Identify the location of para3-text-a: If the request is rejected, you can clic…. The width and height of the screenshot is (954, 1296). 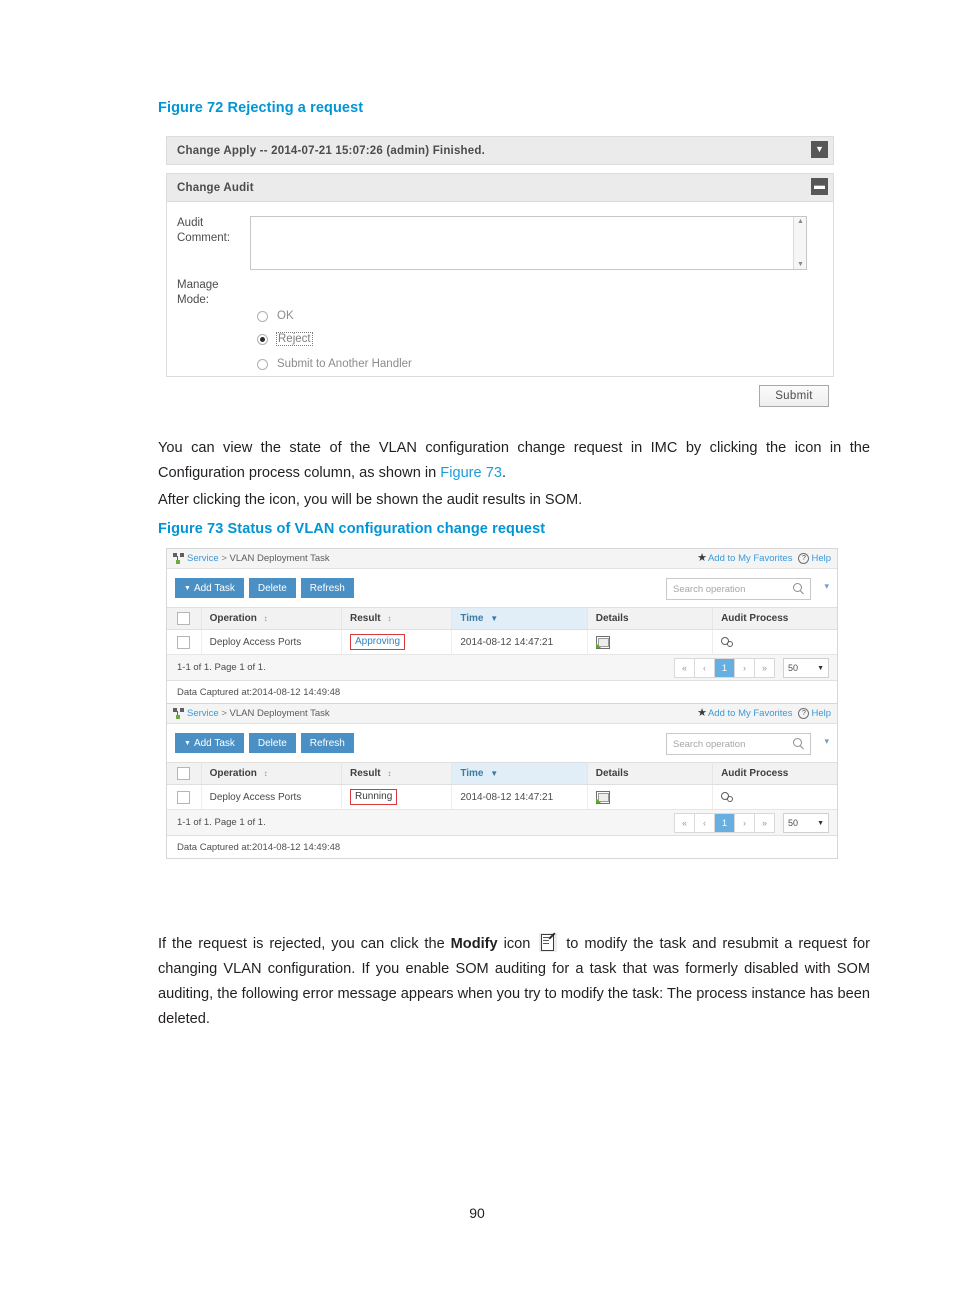
(304, 944).